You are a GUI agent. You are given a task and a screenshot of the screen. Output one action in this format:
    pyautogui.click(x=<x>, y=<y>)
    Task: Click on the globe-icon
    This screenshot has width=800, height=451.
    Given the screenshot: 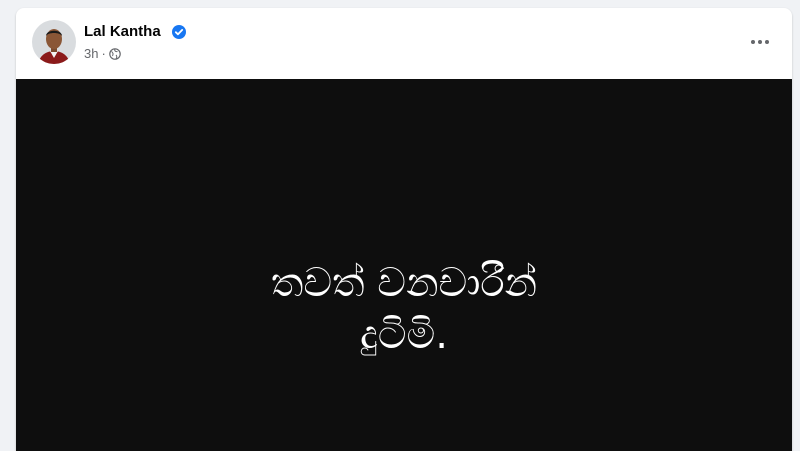 What is the action you would take?
    pyautogui.click(x=115, y=53)
    